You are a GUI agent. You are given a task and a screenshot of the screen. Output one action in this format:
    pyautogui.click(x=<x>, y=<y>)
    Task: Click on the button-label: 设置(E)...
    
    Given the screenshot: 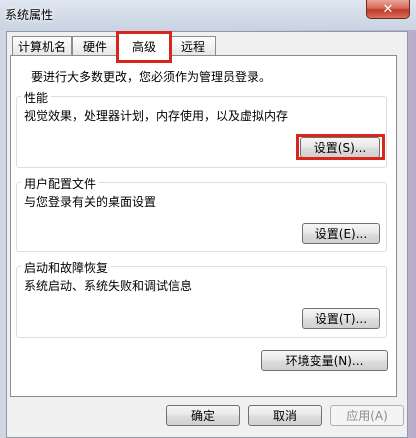 What is the action you would take?
    pyautogui.click(x=341, y=234)
    